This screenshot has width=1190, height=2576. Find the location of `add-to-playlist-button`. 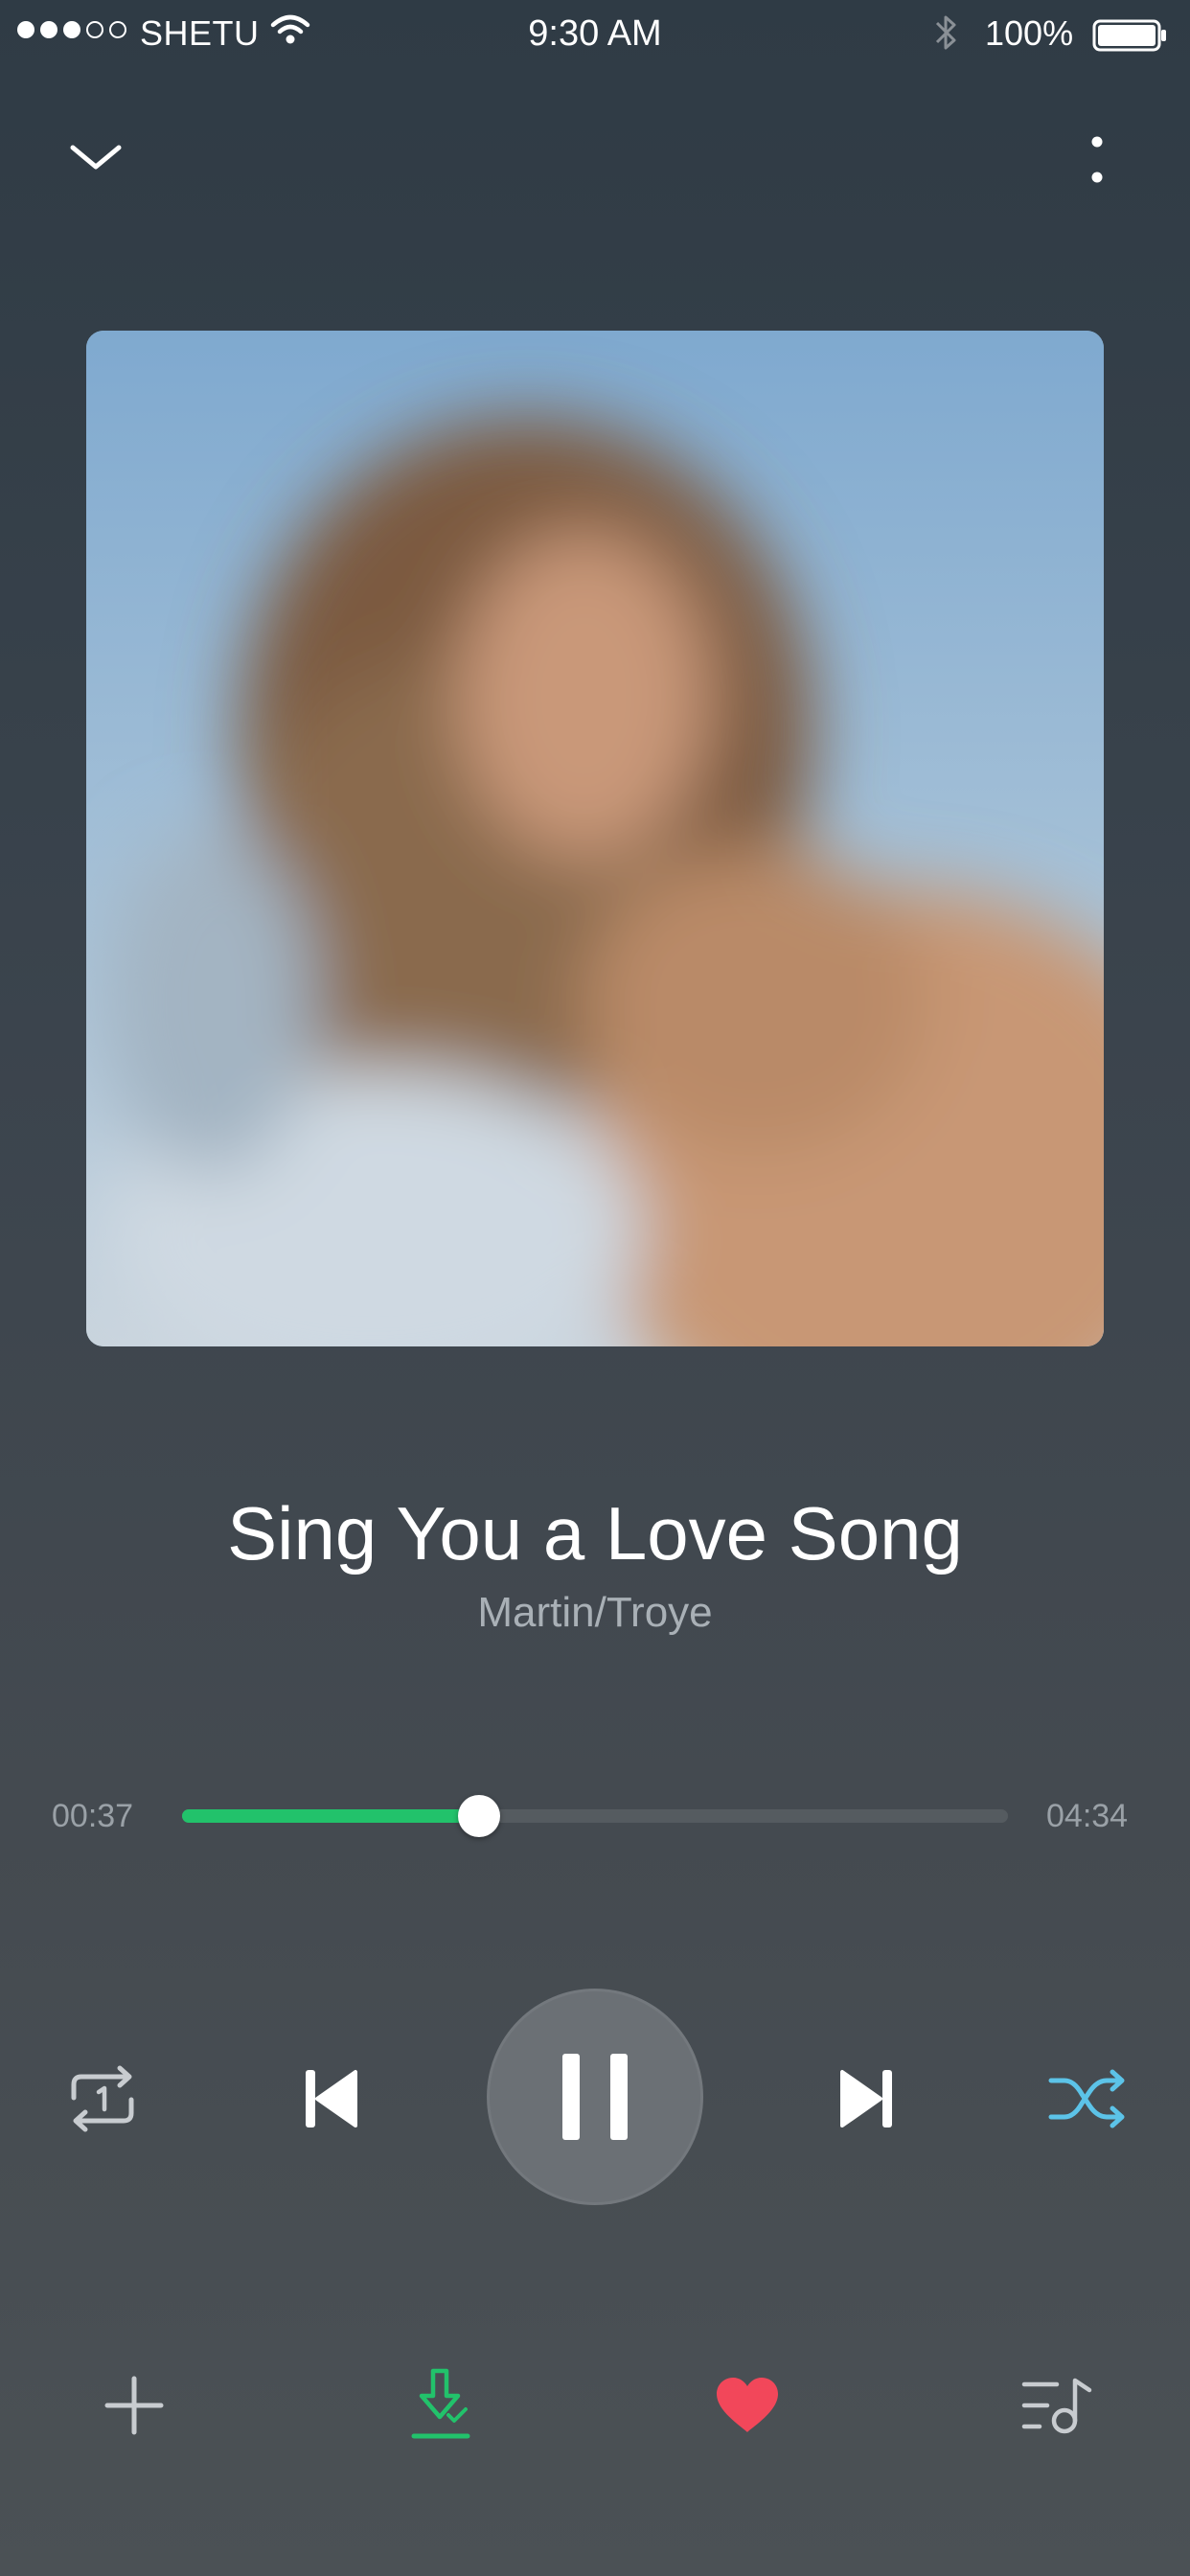

add-to-playlist-button is located at coordinates (134, 2405).